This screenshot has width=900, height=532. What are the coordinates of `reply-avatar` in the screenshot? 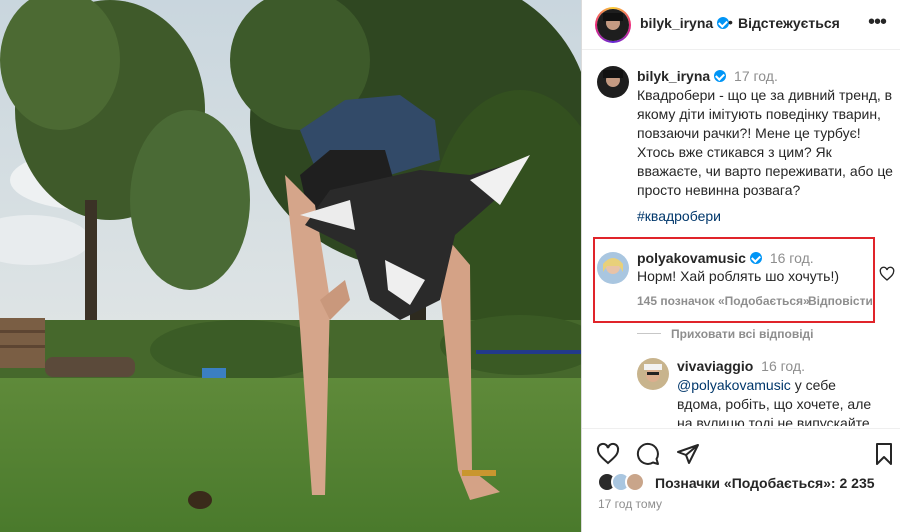 It's located at (653, 374).